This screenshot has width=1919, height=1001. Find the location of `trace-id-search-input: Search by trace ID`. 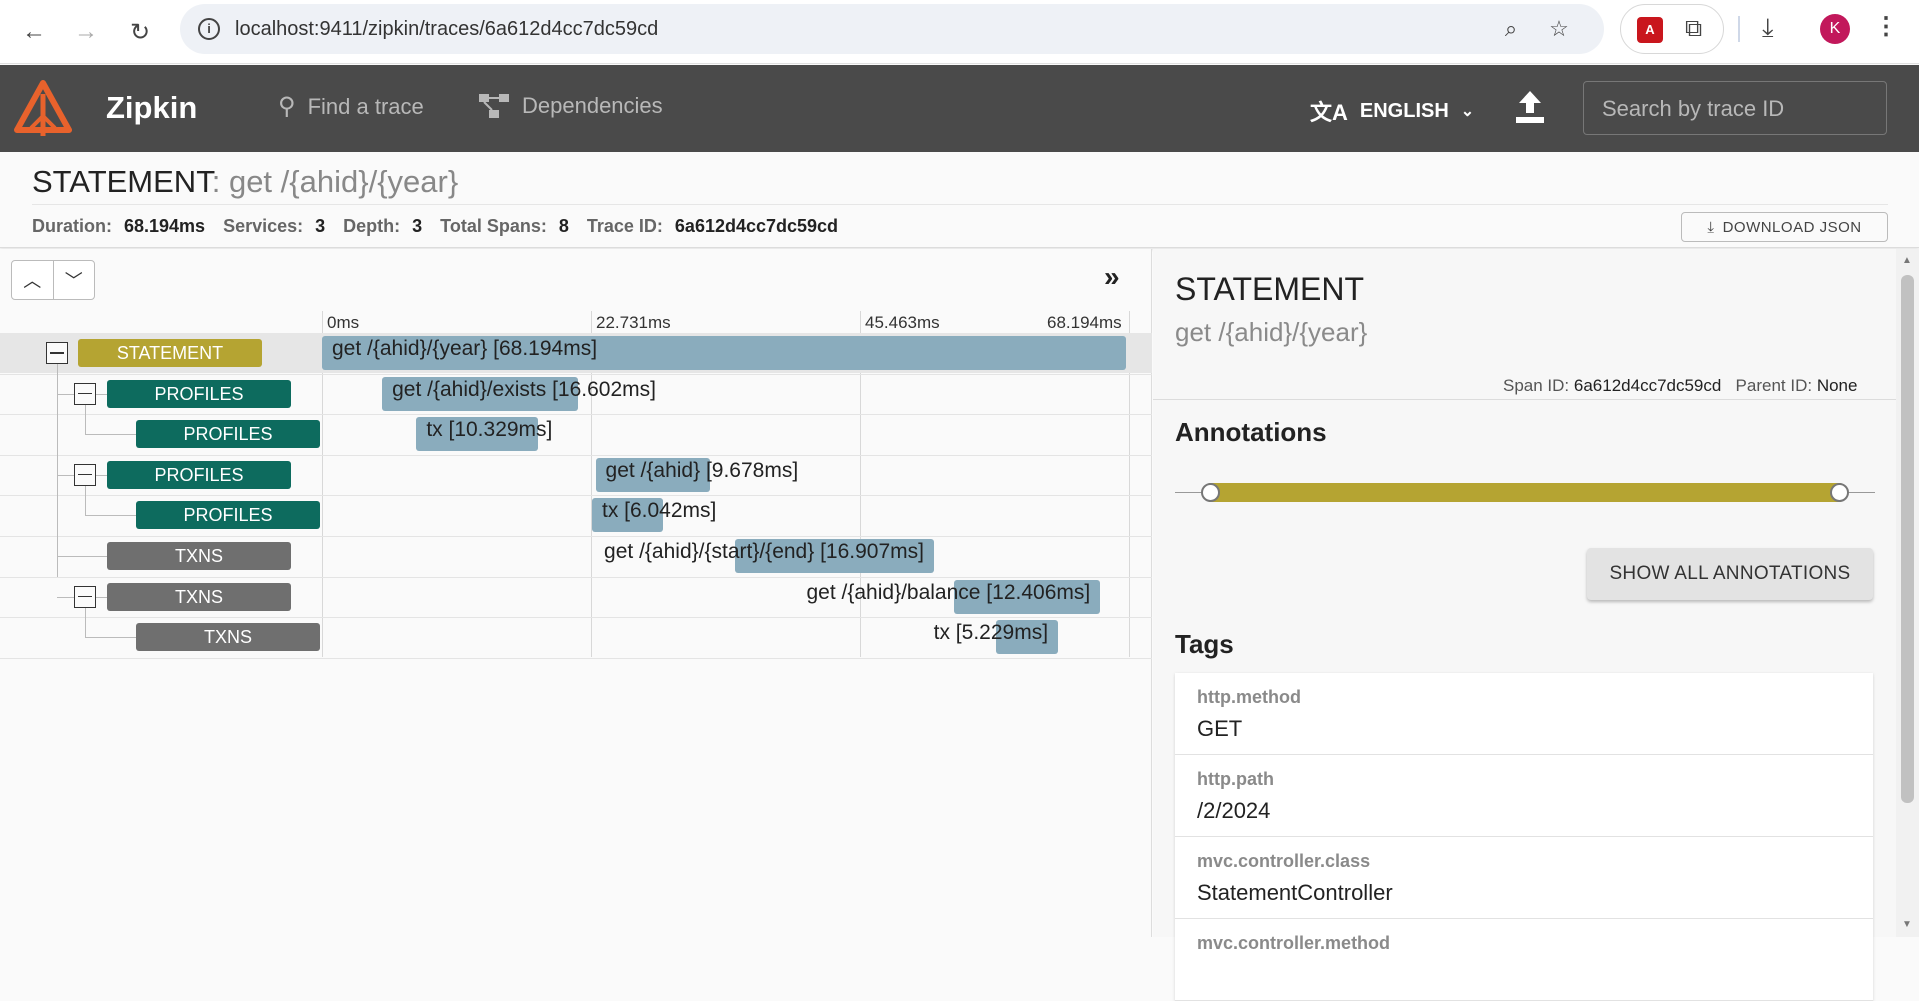

trace-id-search-input: Search by trace ID is located at coordinates (1735, 108).